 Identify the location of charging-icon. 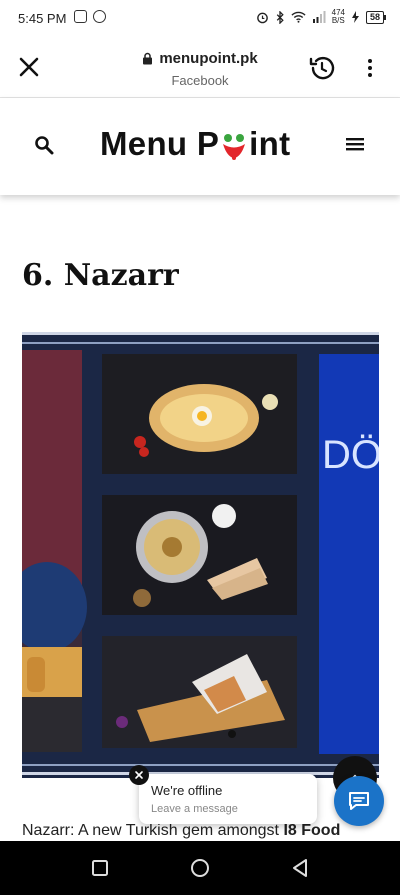
(355, 17).